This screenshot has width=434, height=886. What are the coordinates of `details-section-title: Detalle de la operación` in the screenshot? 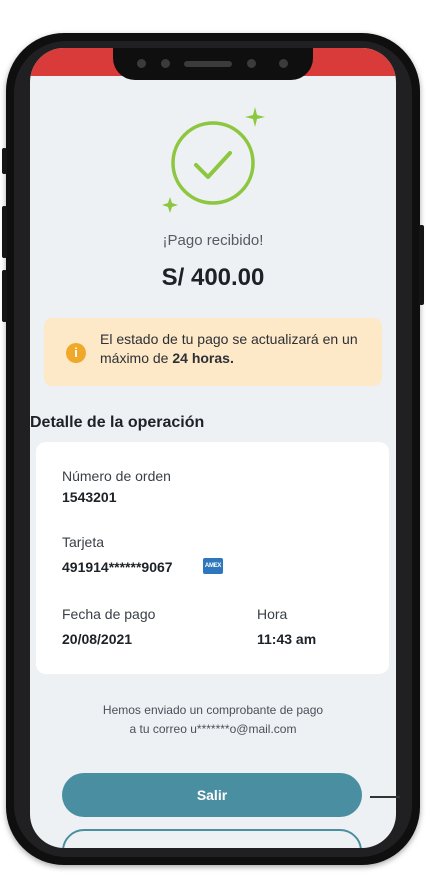 It's located at (117, 422).